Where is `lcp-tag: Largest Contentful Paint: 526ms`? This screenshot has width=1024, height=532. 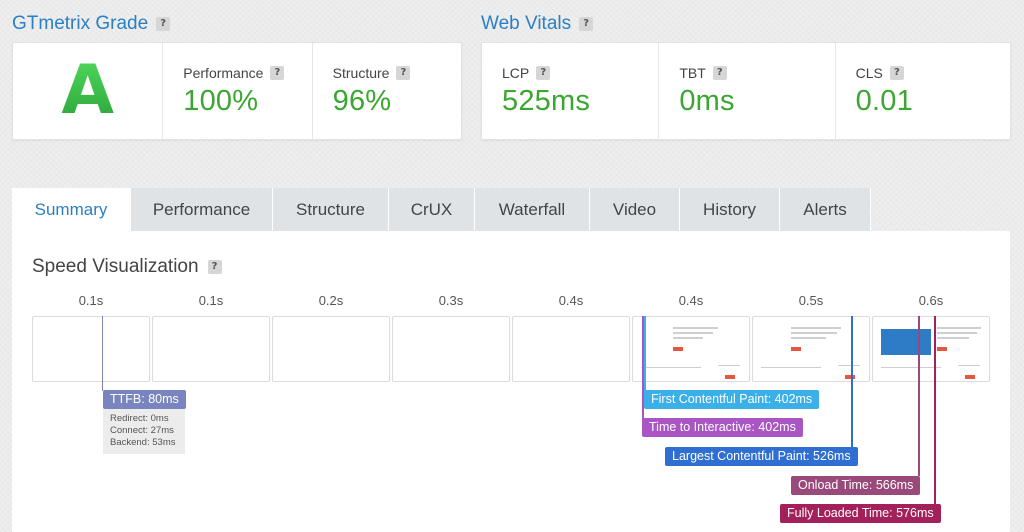 lcp-tag: Largest Contentful Paint: 526ms is located at coordinates (761, 456).